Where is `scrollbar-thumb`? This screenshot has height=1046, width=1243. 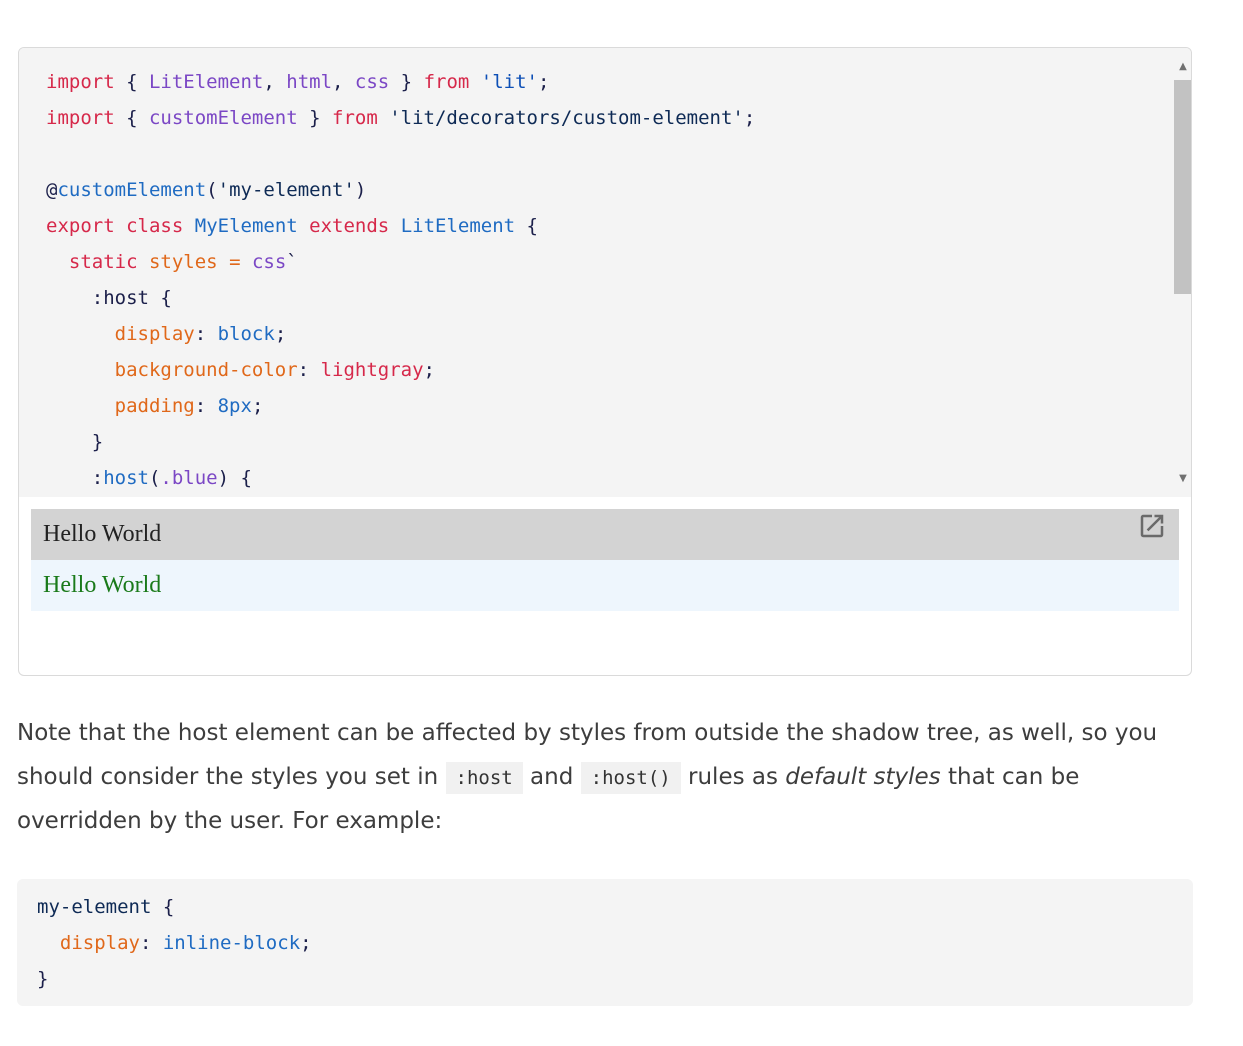 scrollbar-thumb is located at coordinates (1182, 187).